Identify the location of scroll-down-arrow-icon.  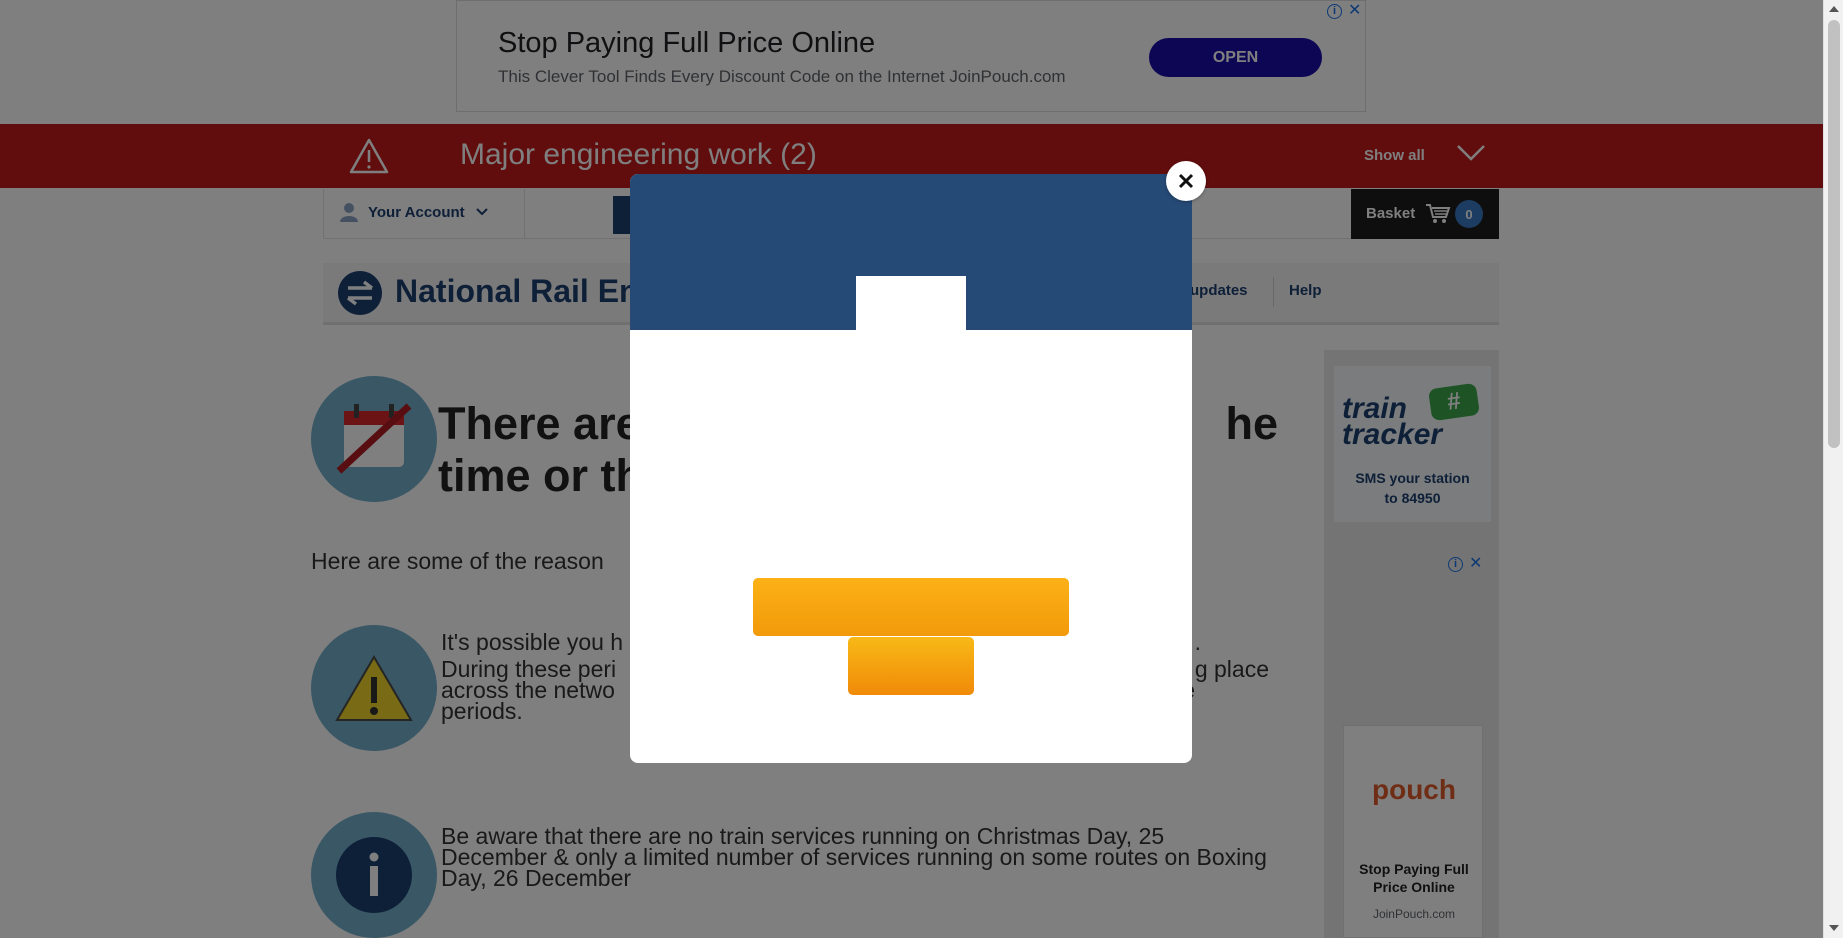
(1834, 928).